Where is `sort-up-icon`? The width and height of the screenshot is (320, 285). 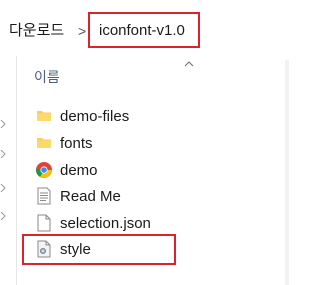 sort-up-icon is located at coordinates (189, 64).